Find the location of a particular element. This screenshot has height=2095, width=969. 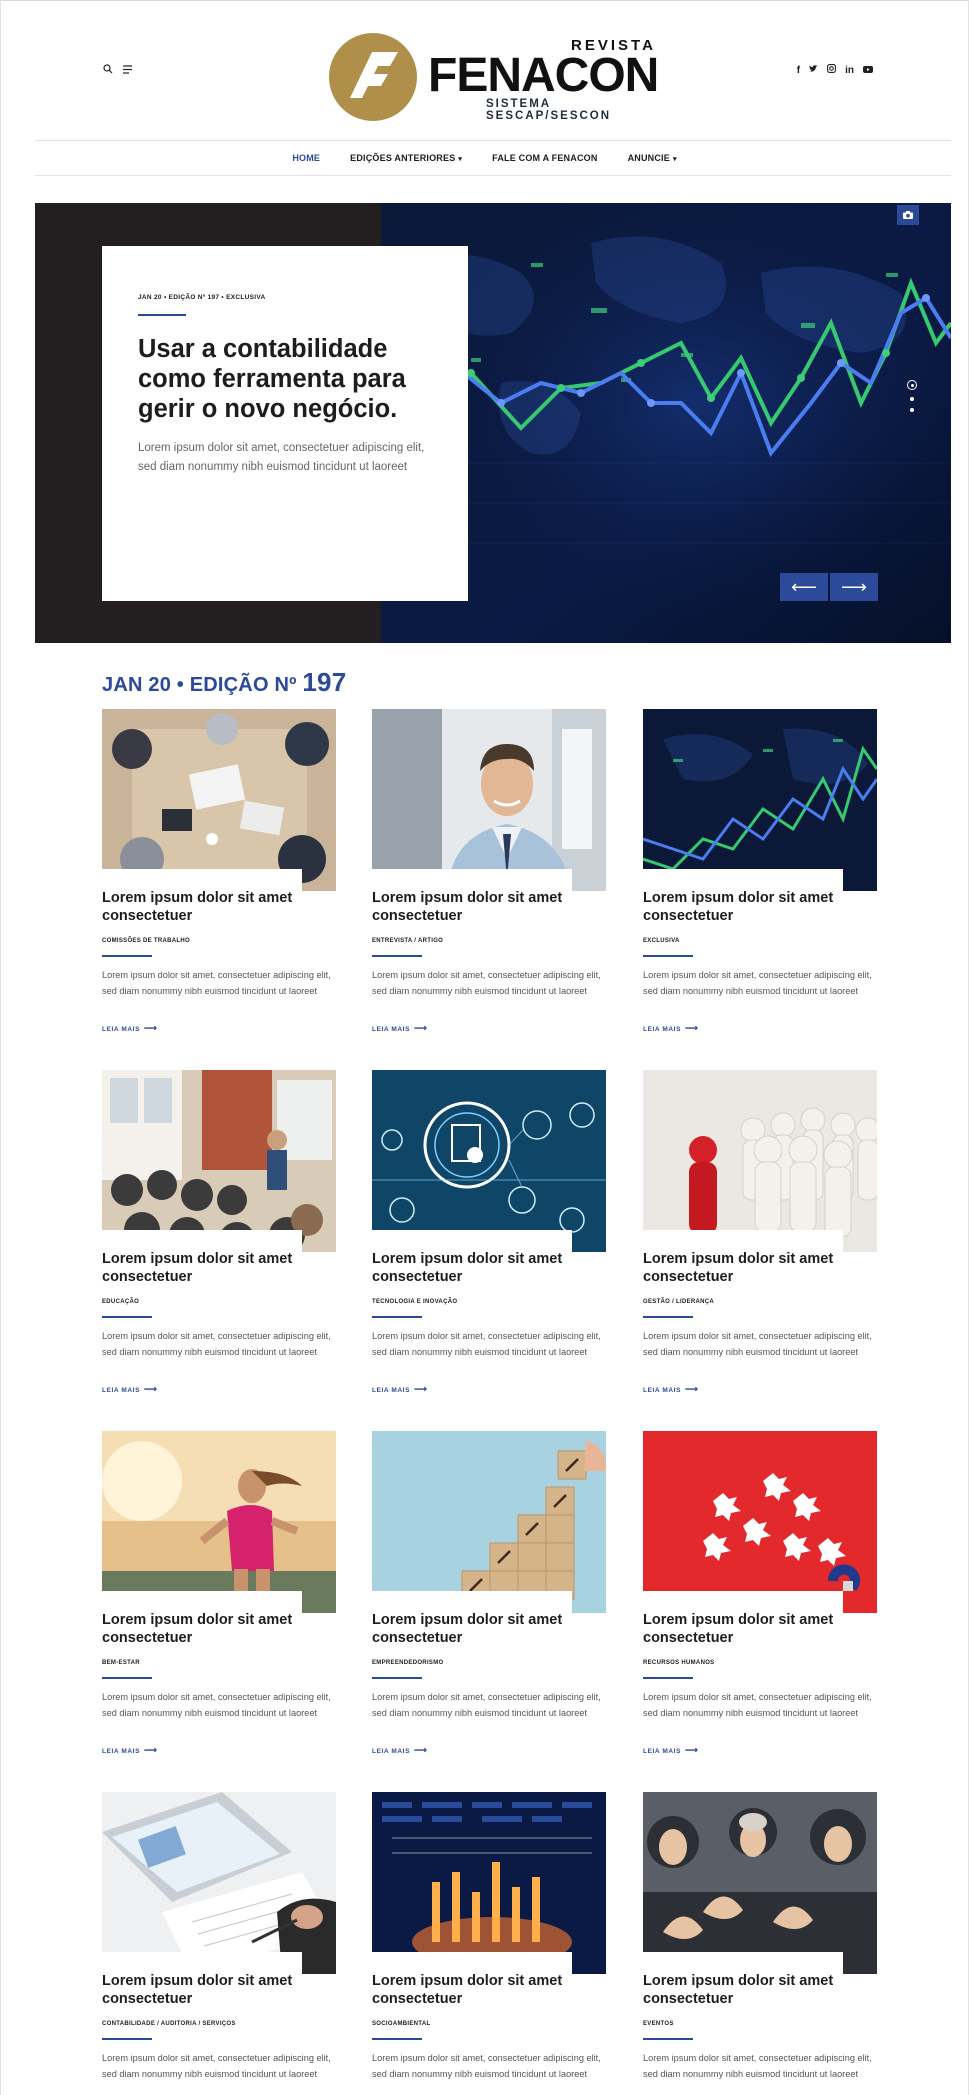

social-links: f in is located at coordinates (835, 70).